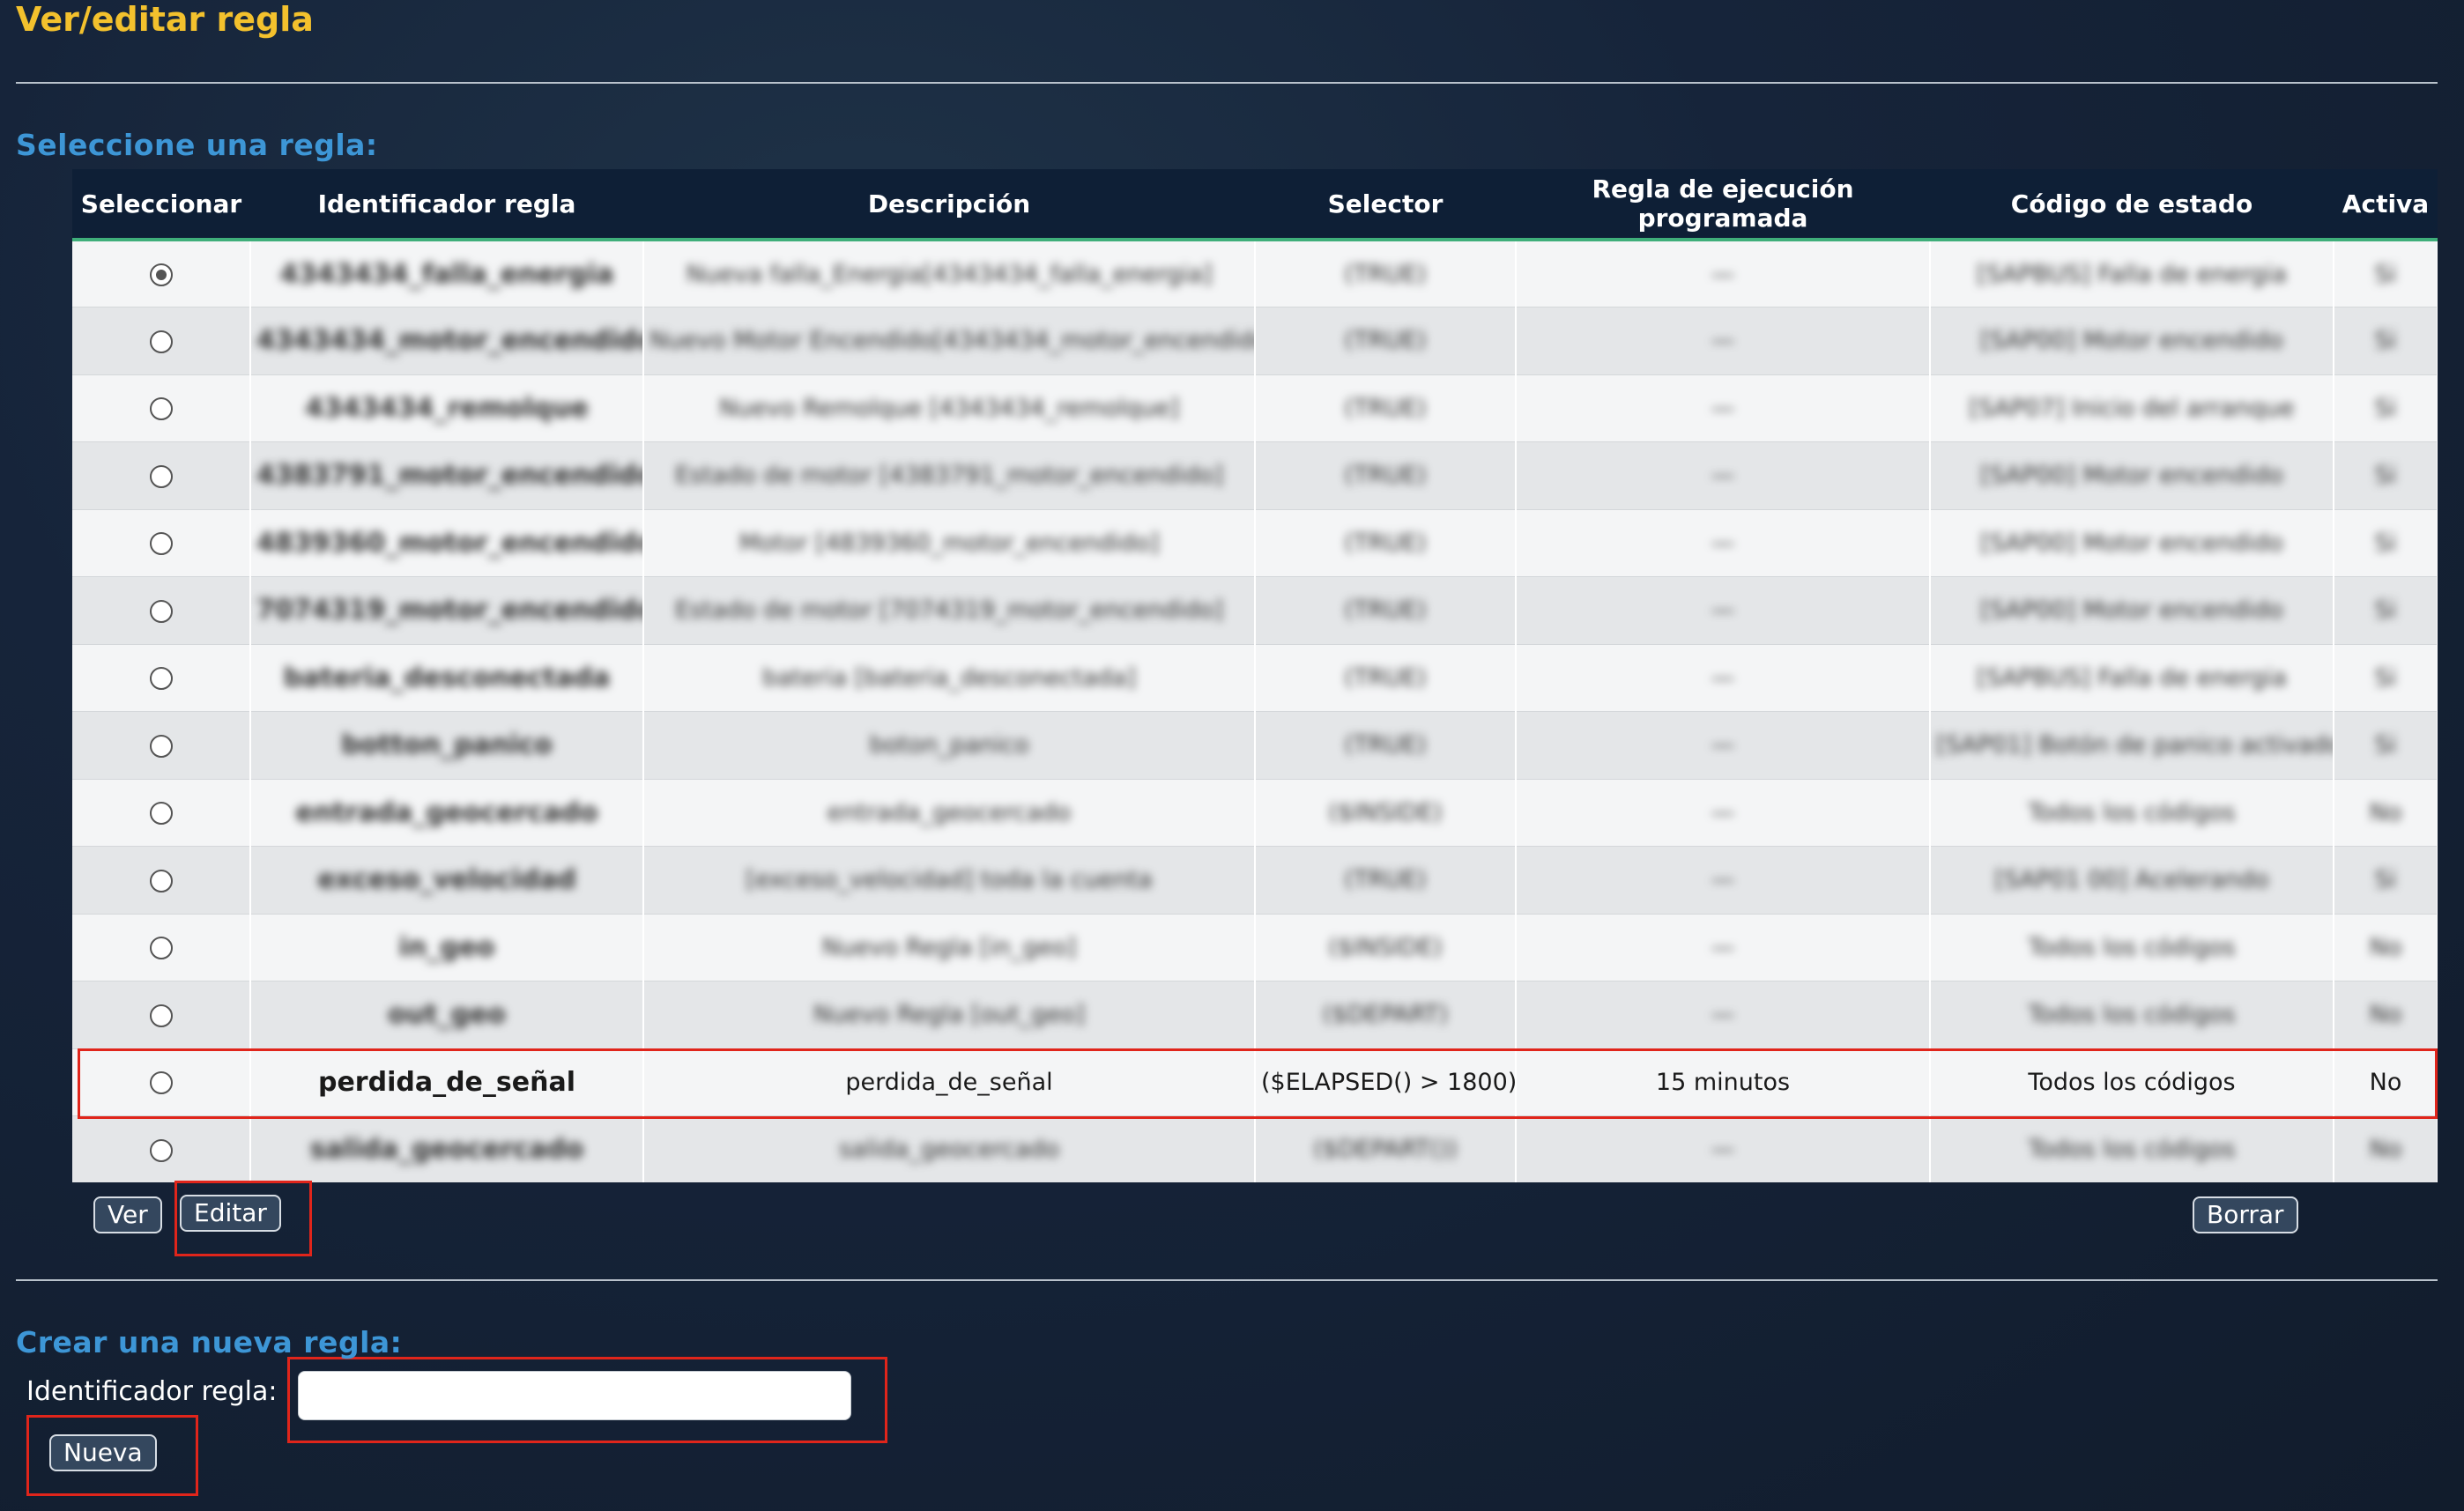 This screenshot has width=2464, height=1511. What do you see at coordinates (2386, 1082) in the screenshot?
I see `cell-active: No` at bounding box center [2386, 1082].